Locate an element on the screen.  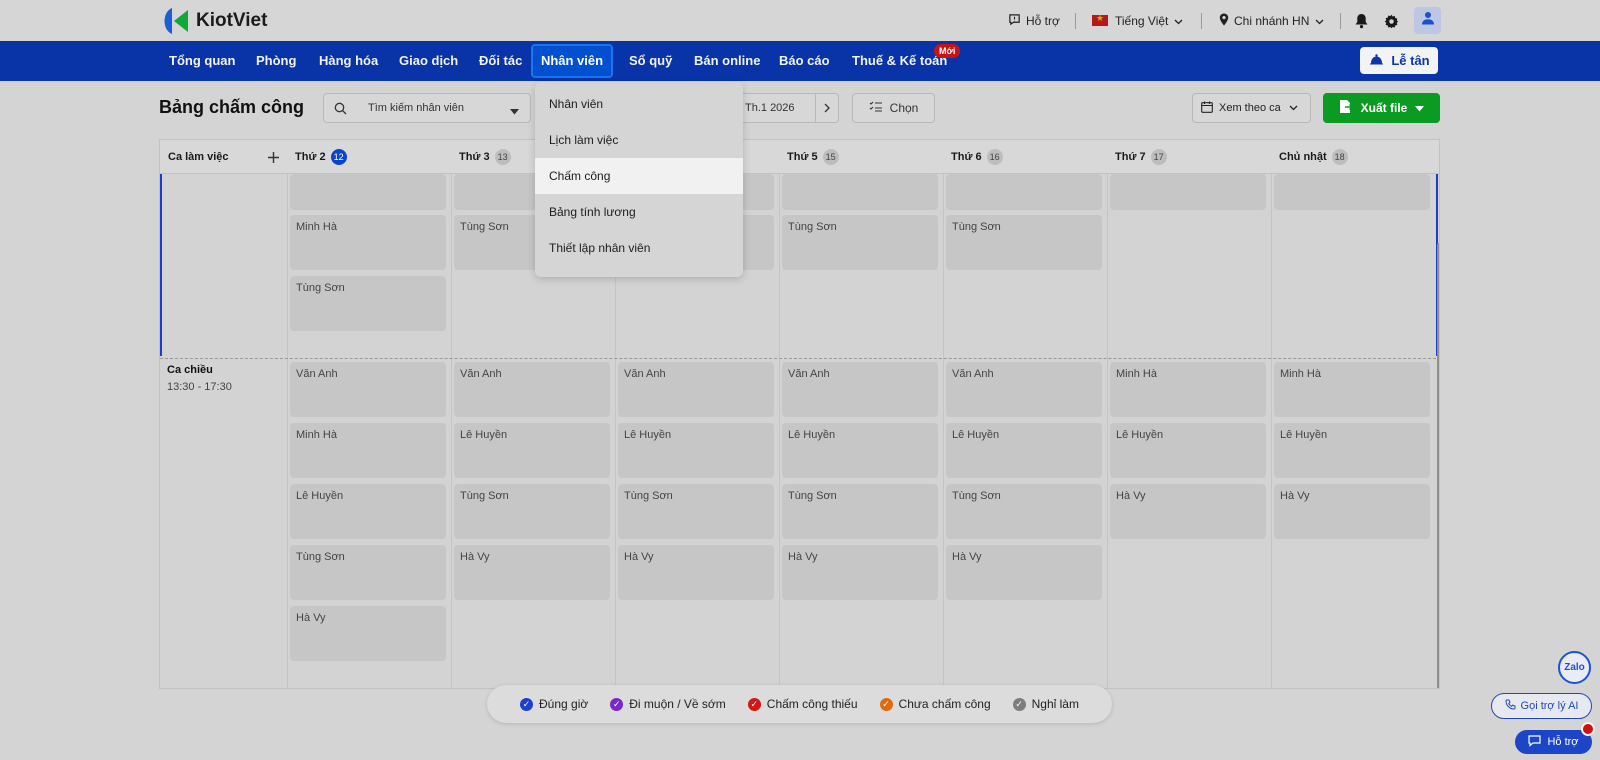
notification-dot is located at coordinates (1588, 729).